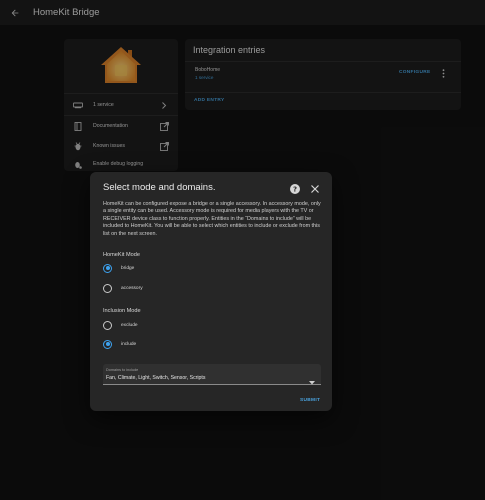  Describe the element at coordinates (122, 370) in the screenshot. I see `domains-select-label: Domains to include` at that location.